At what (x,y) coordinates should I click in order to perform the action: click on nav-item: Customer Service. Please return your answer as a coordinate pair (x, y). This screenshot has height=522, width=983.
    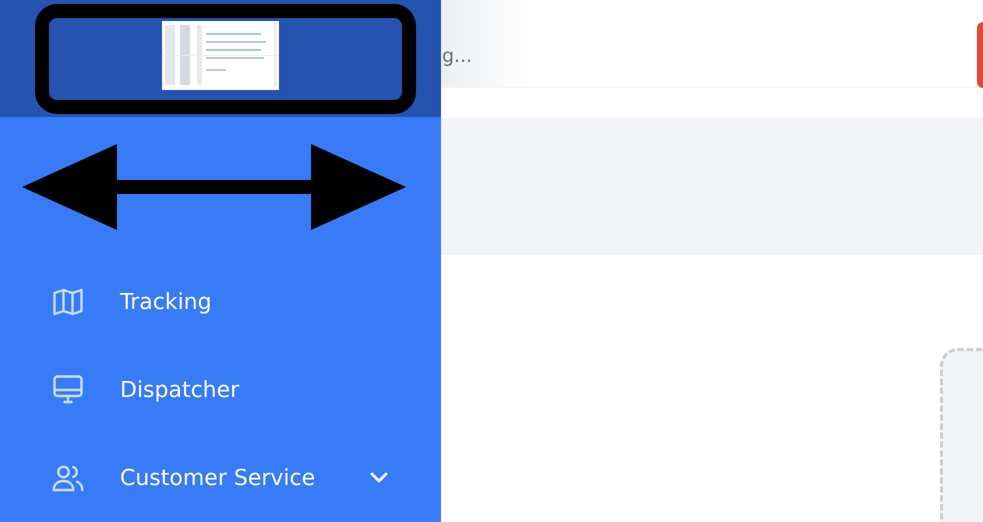
    Looking at the image, I should click on (220, 478).